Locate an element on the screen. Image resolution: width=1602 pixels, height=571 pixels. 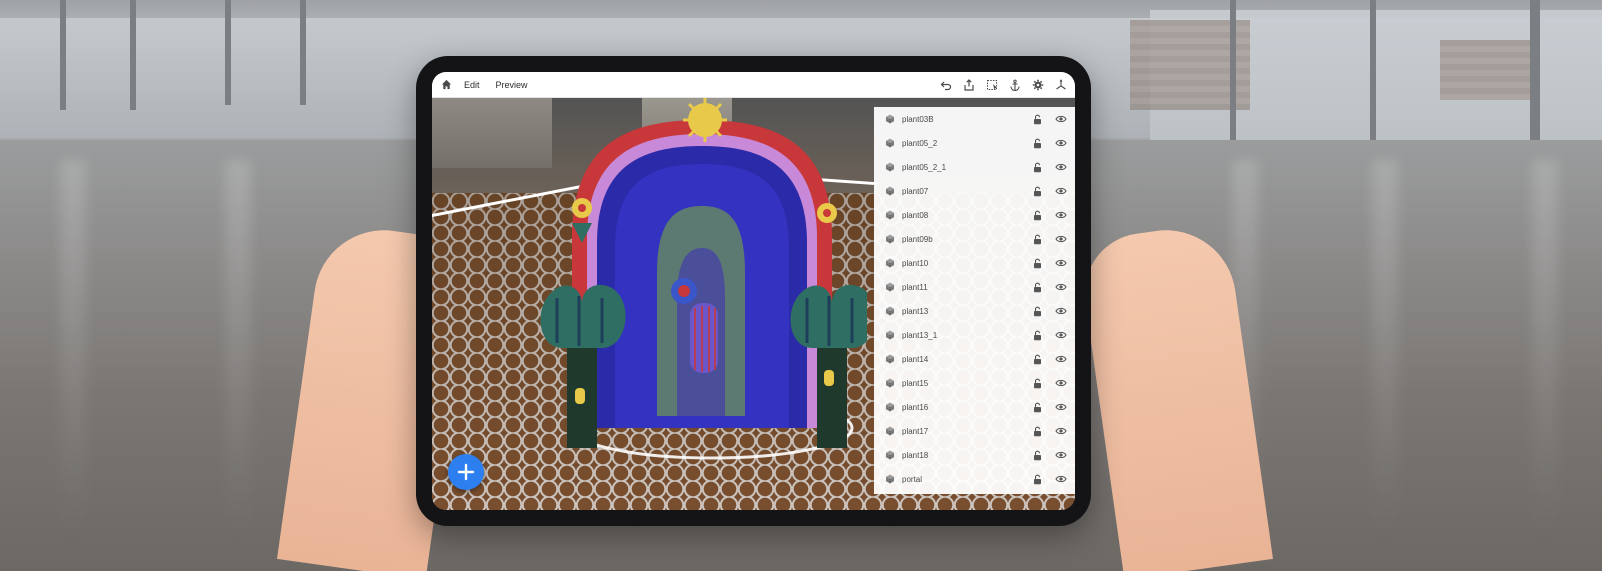
layer-name: plant05_2_1 is located at coordinates (924, 167).